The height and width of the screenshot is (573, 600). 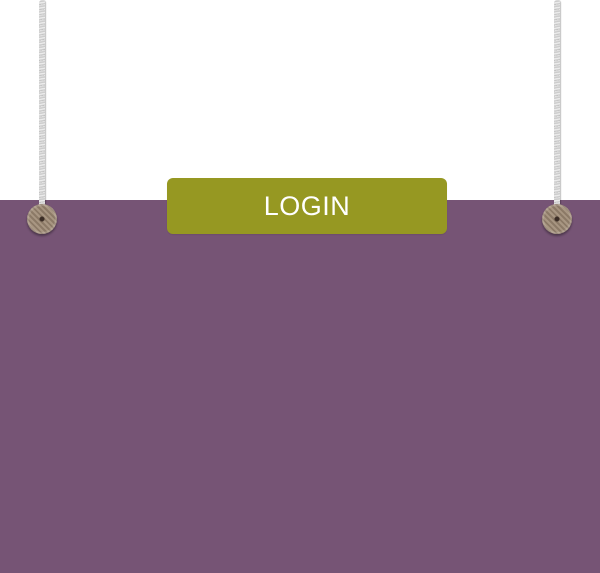 I want to click on login-button: LOGIN, so click(x=307, y=206).